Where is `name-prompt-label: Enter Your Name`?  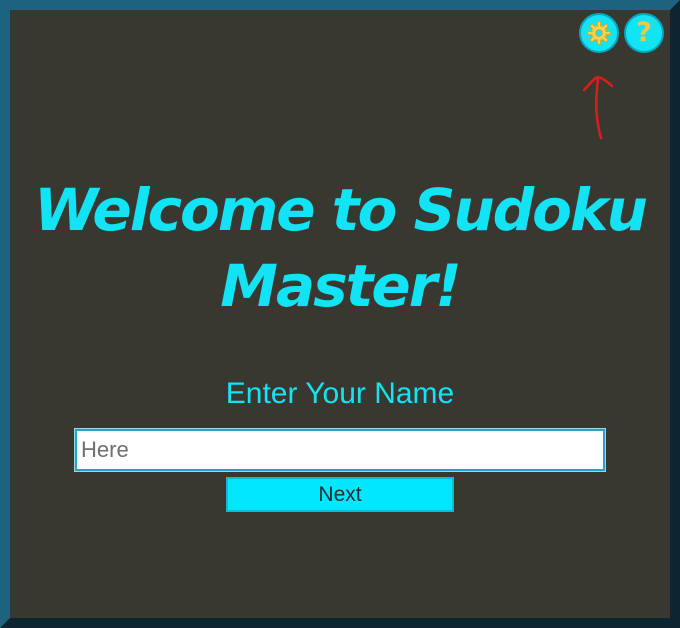
name-prompt-label: Enter Your Name is located at coordinates (340, 393).